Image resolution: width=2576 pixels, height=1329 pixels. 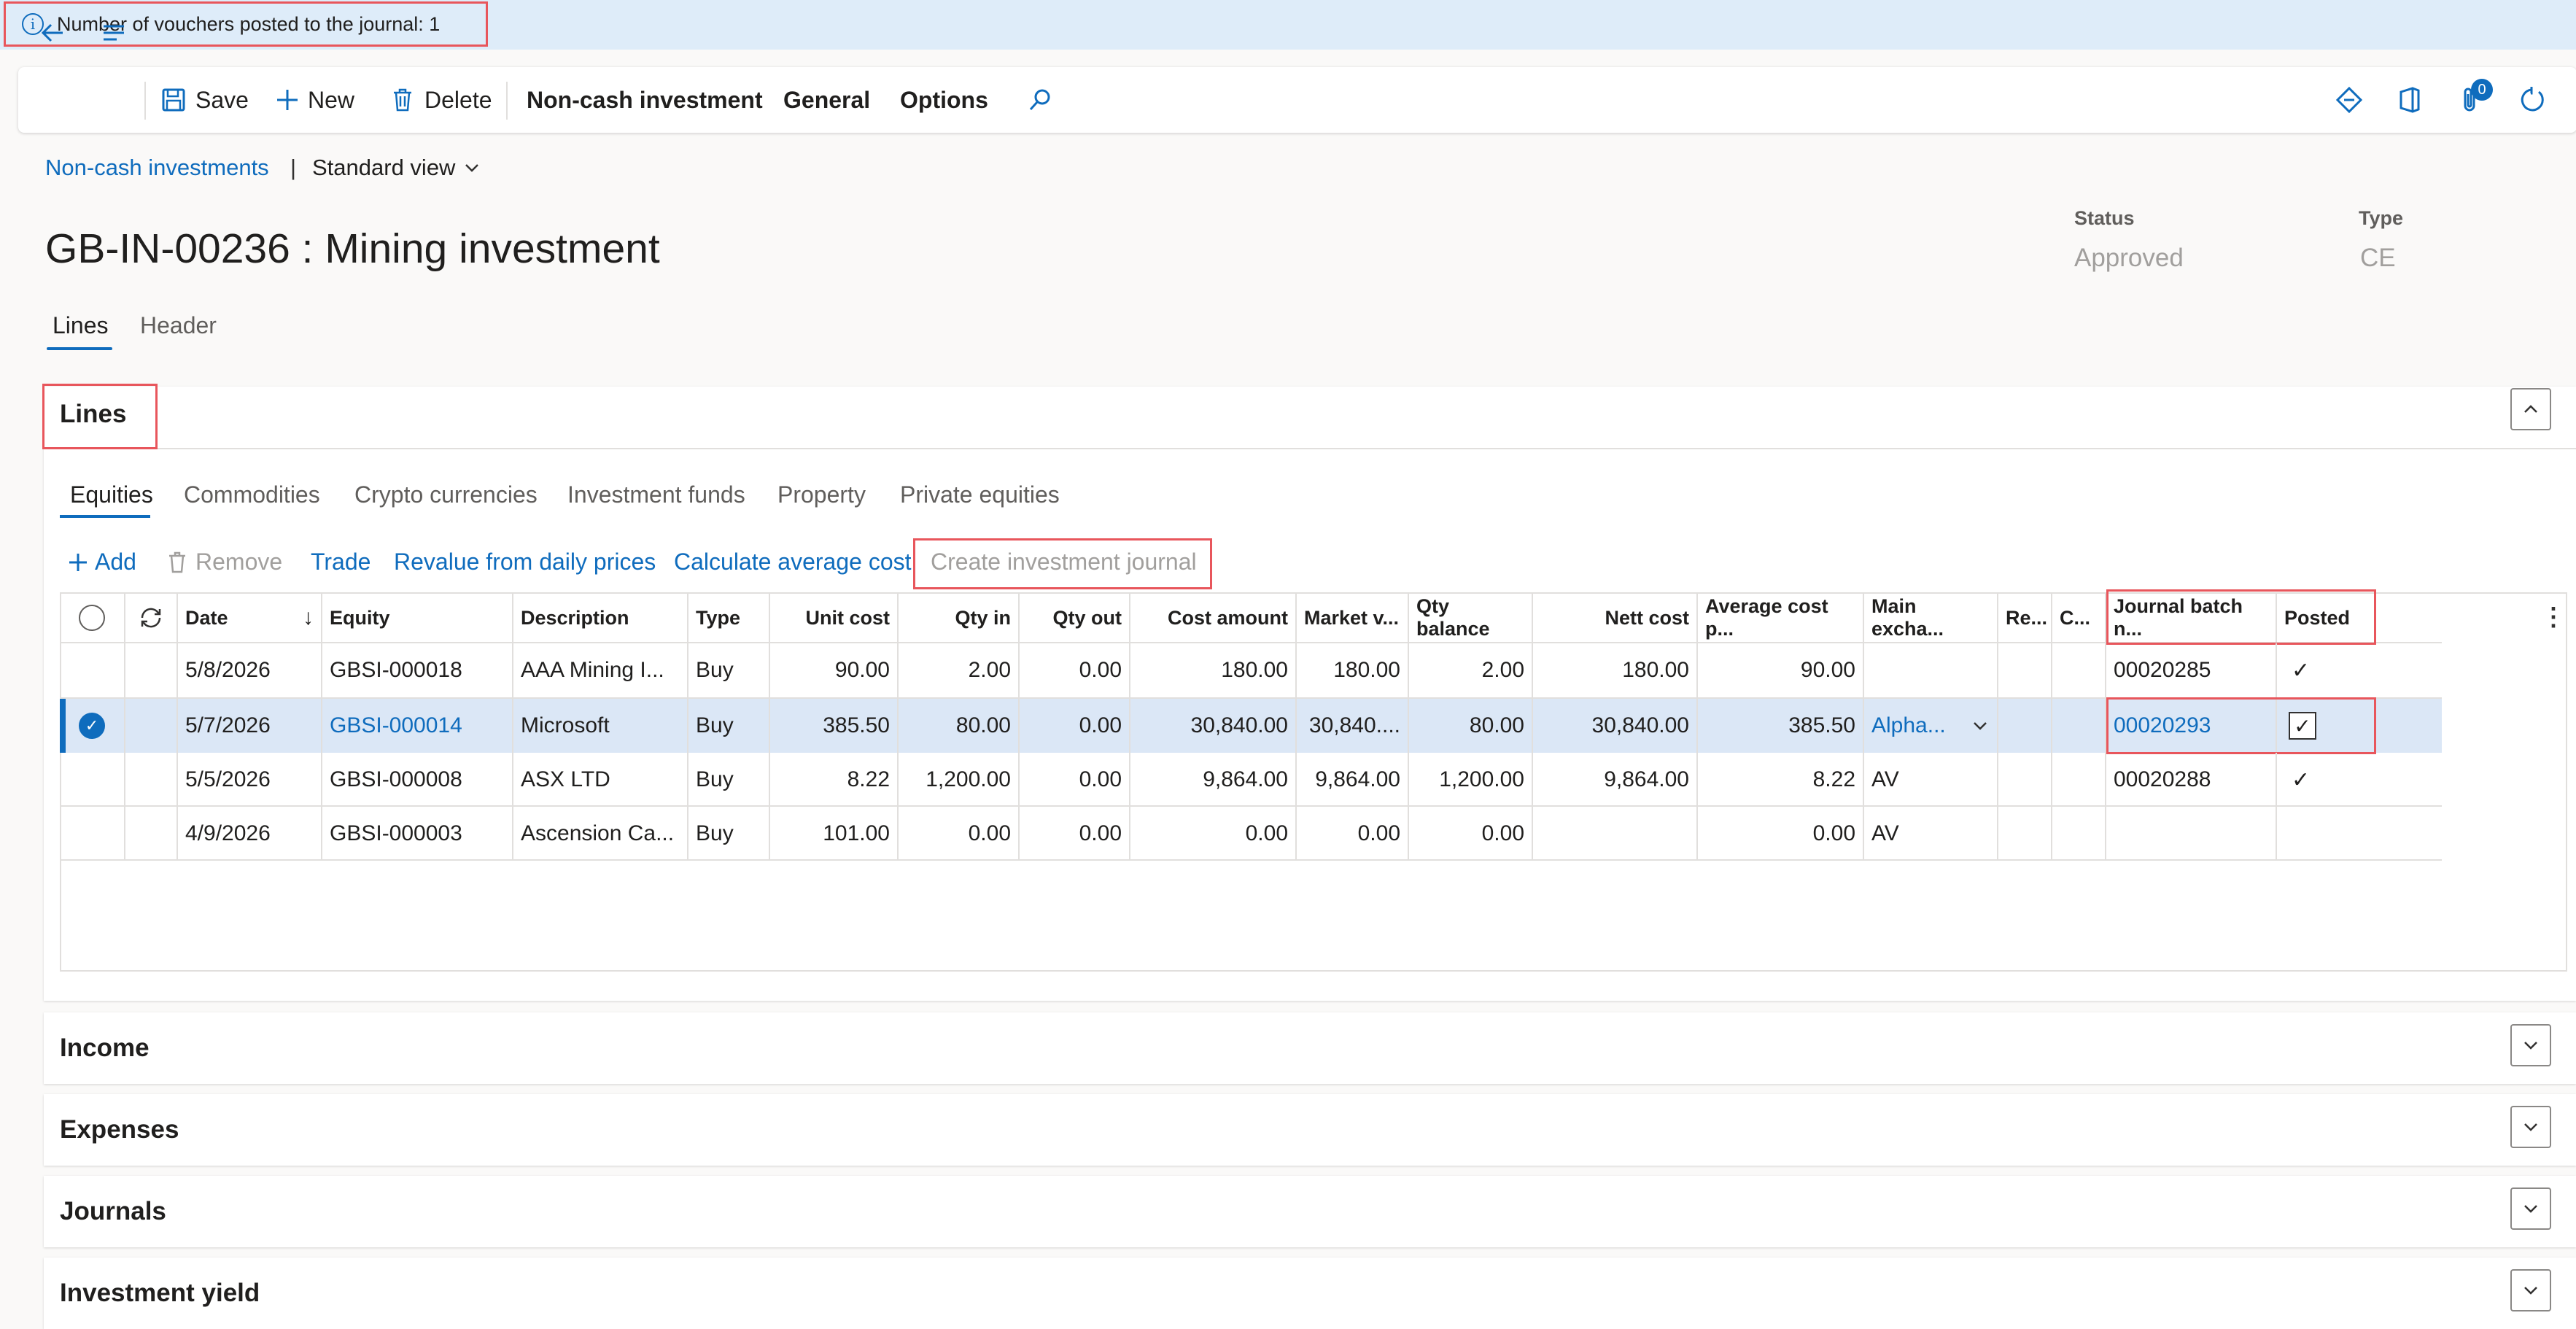 What do you see at coordinates (111, 495) in the screenshot?
I see `subtab-equities: Equities` at bounding box center [111, 495].